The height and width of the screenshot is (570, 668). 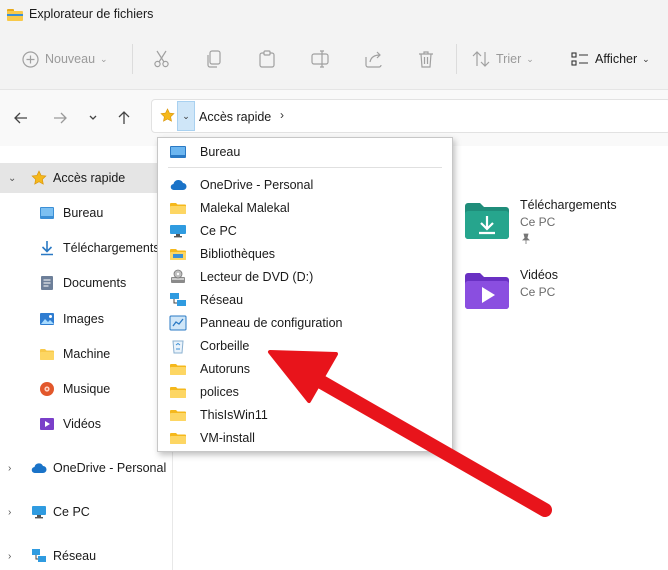 I want to click on rename-button, so click(x=320, y=59).